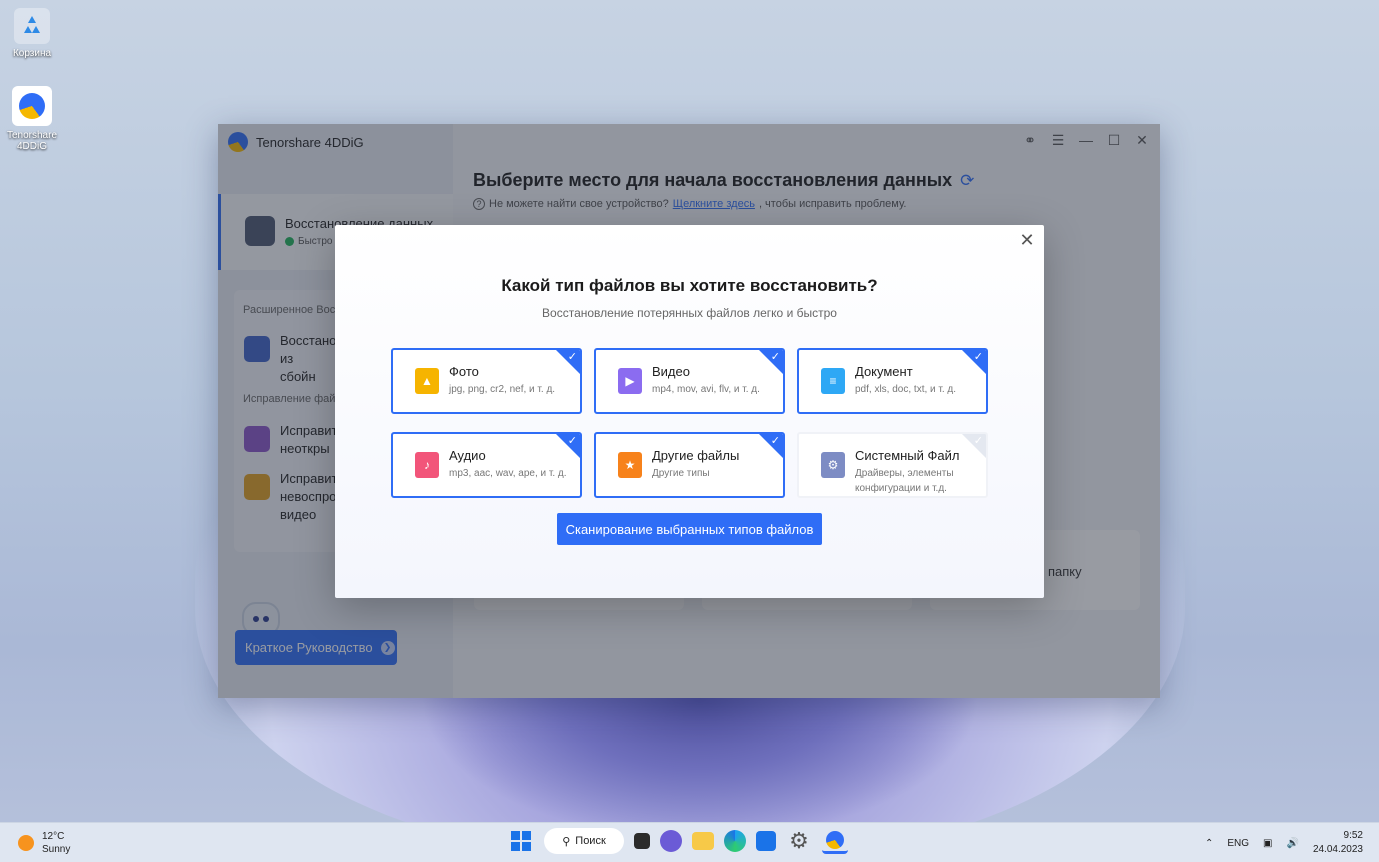 This screenshot has height=862, width=1379. Describe the element at coordinates (1238, 843) in the screenshot. I see `language-indicator: ENG` at that location.